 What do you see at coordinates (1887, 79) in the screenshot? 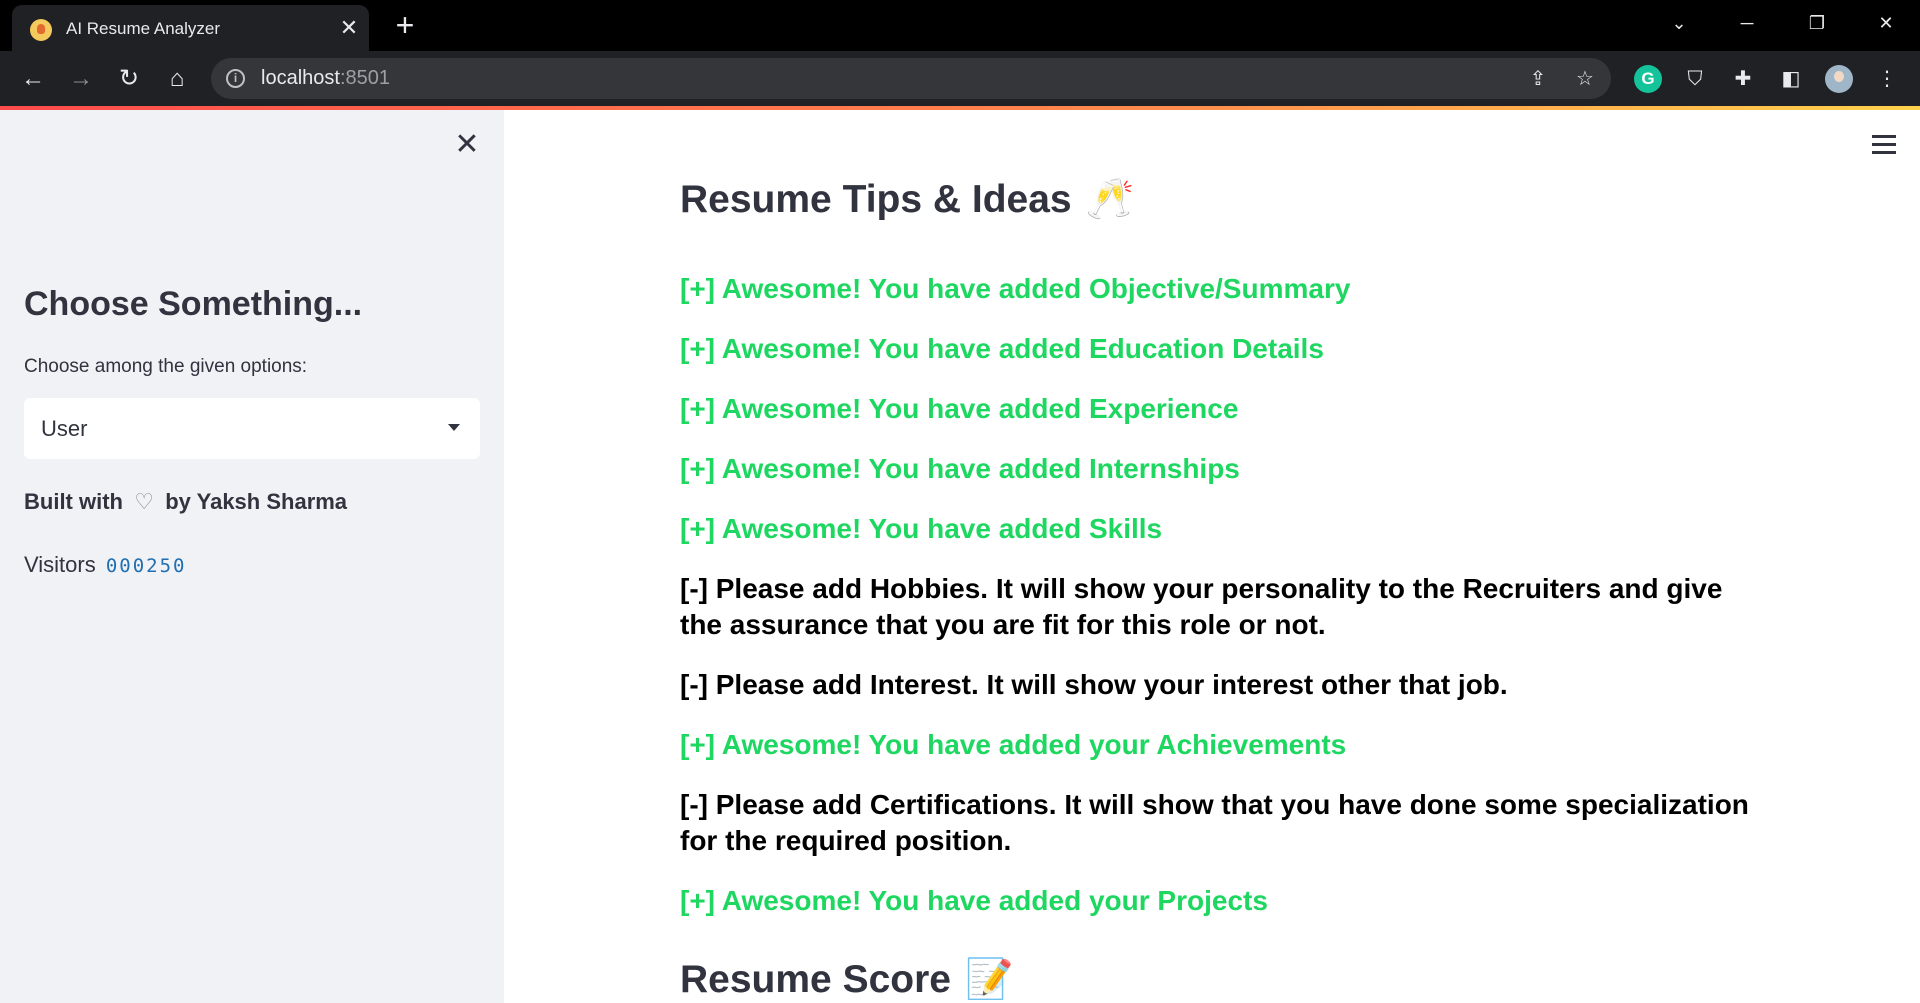
I see `kebab-menu-icon: ⋮` at bounding box center [1887, 79].